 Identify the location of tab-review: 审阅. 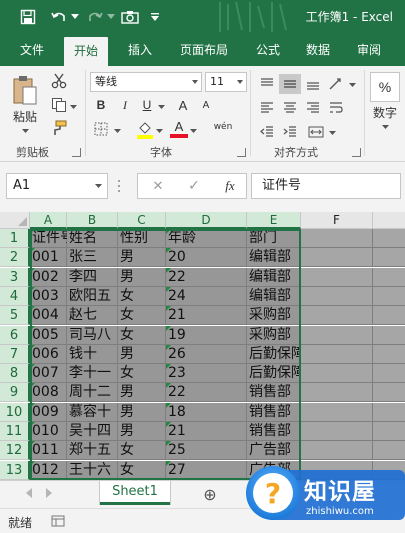
(369, 50).